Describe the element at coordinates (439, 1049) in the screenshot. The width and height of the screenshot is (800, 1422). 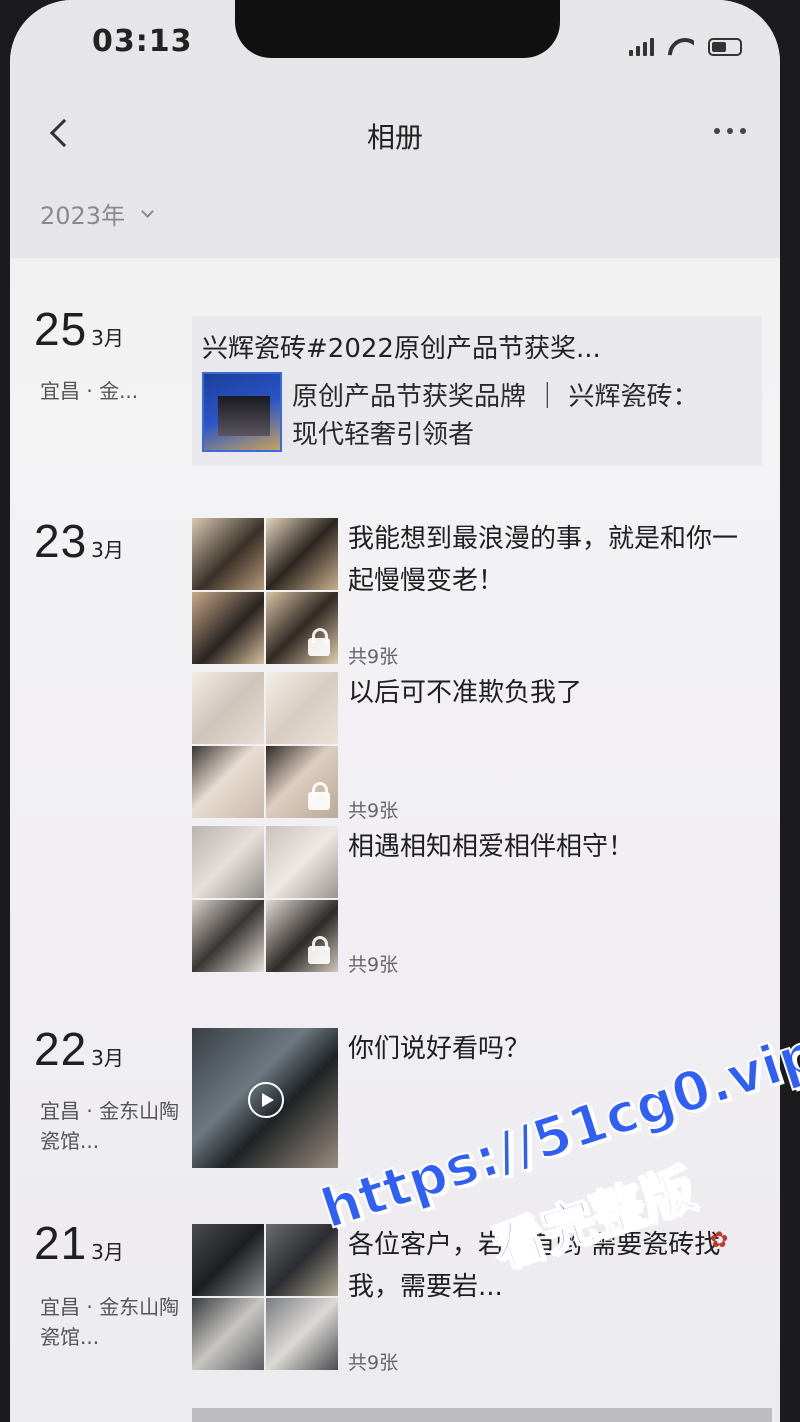
I see `post-caption: 你们说好看吗？` at that location.